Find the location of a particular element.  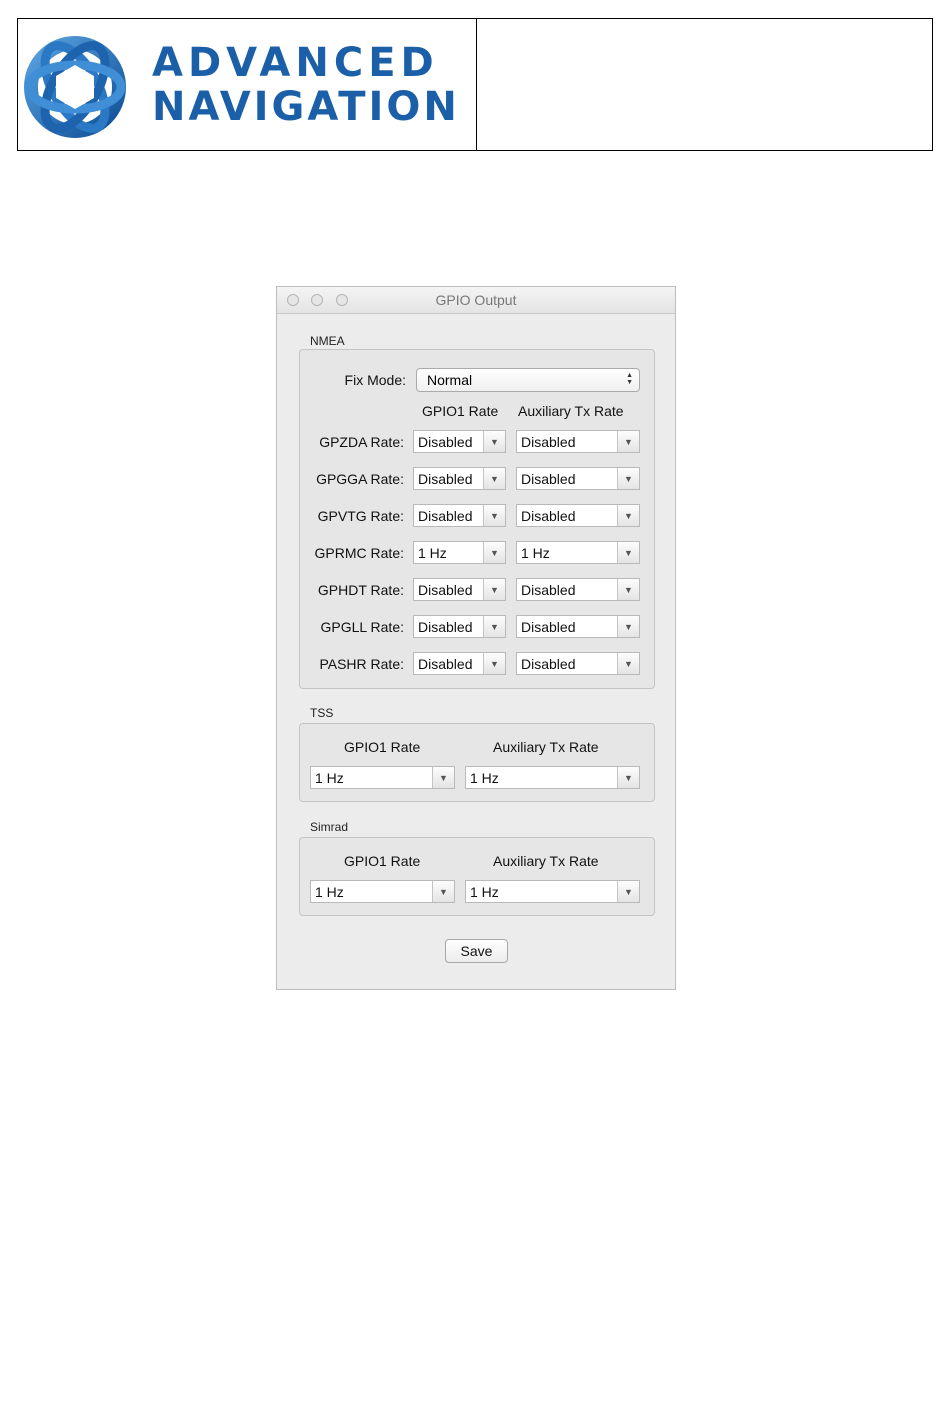

tss-gpio1-combo: 1 Hz ▼ is located at coordinates (382, 777).